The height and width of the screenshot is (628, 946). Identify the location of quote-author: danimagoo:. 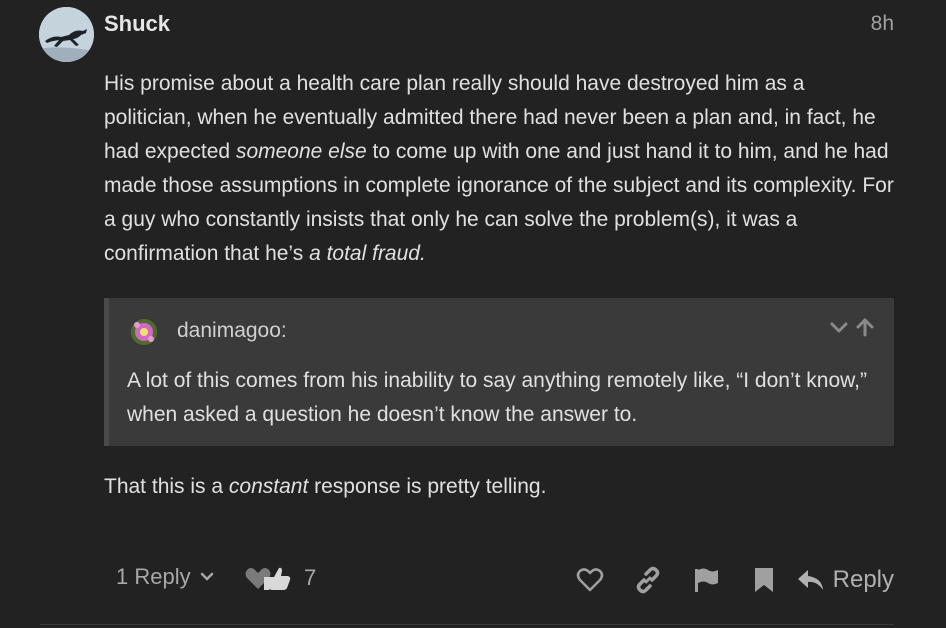
(232, 330).